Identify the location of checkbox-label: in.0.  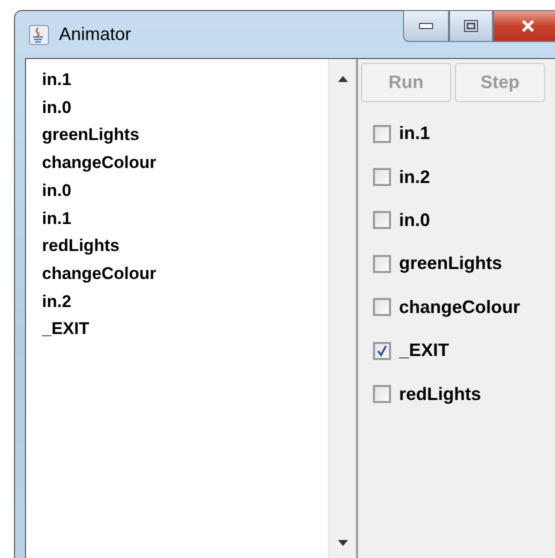
(414, 220).